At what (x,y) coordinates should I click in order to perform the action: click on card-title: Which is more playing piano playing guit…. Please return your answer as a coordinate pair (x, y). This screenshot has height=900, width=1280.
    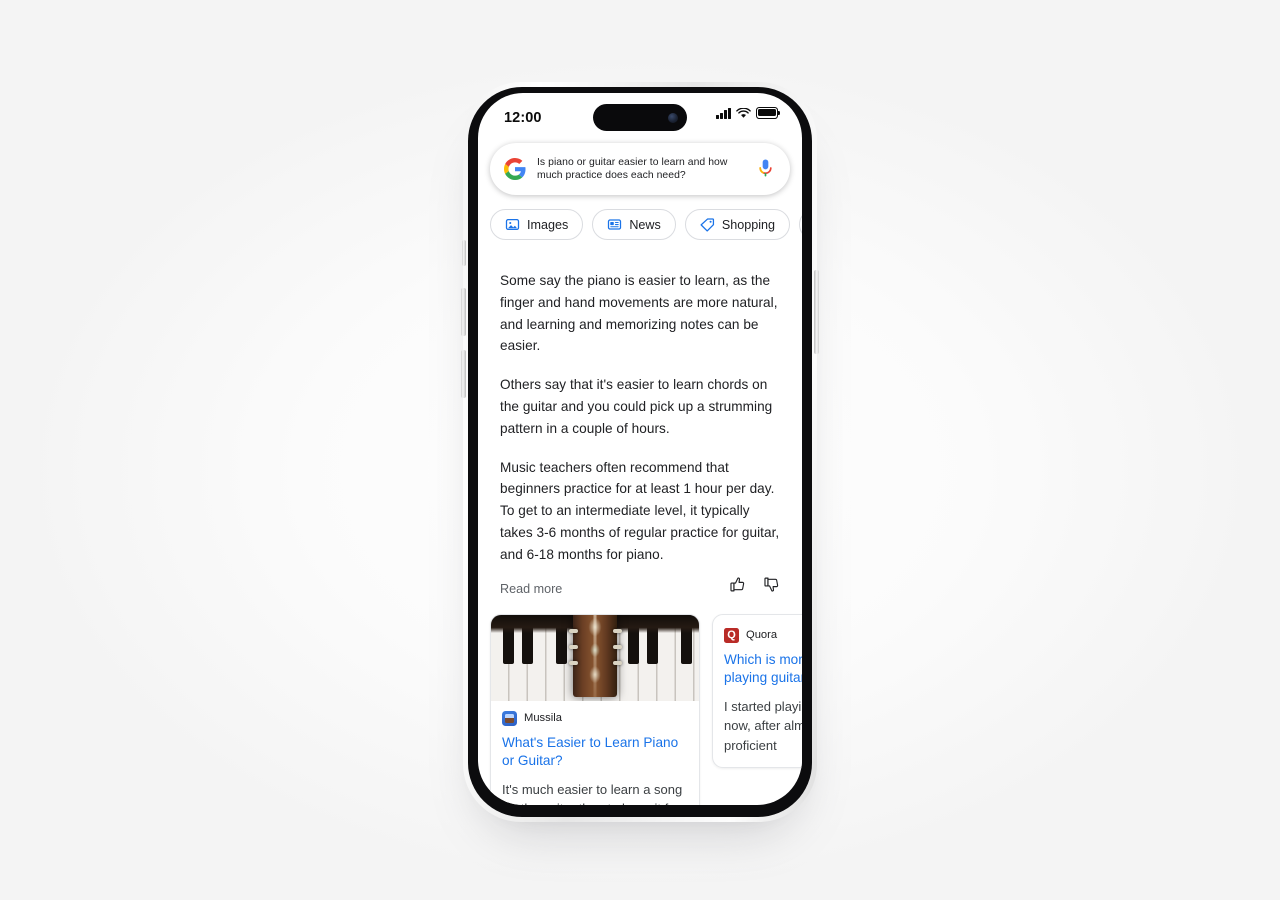
    Looking at the image, I should click on (763, 669).